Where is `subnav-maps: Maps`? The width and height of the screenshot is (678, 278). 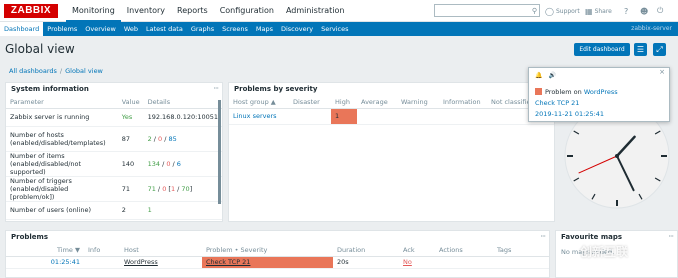
subnav-maps: Maps is located at coordinates (264, 29).